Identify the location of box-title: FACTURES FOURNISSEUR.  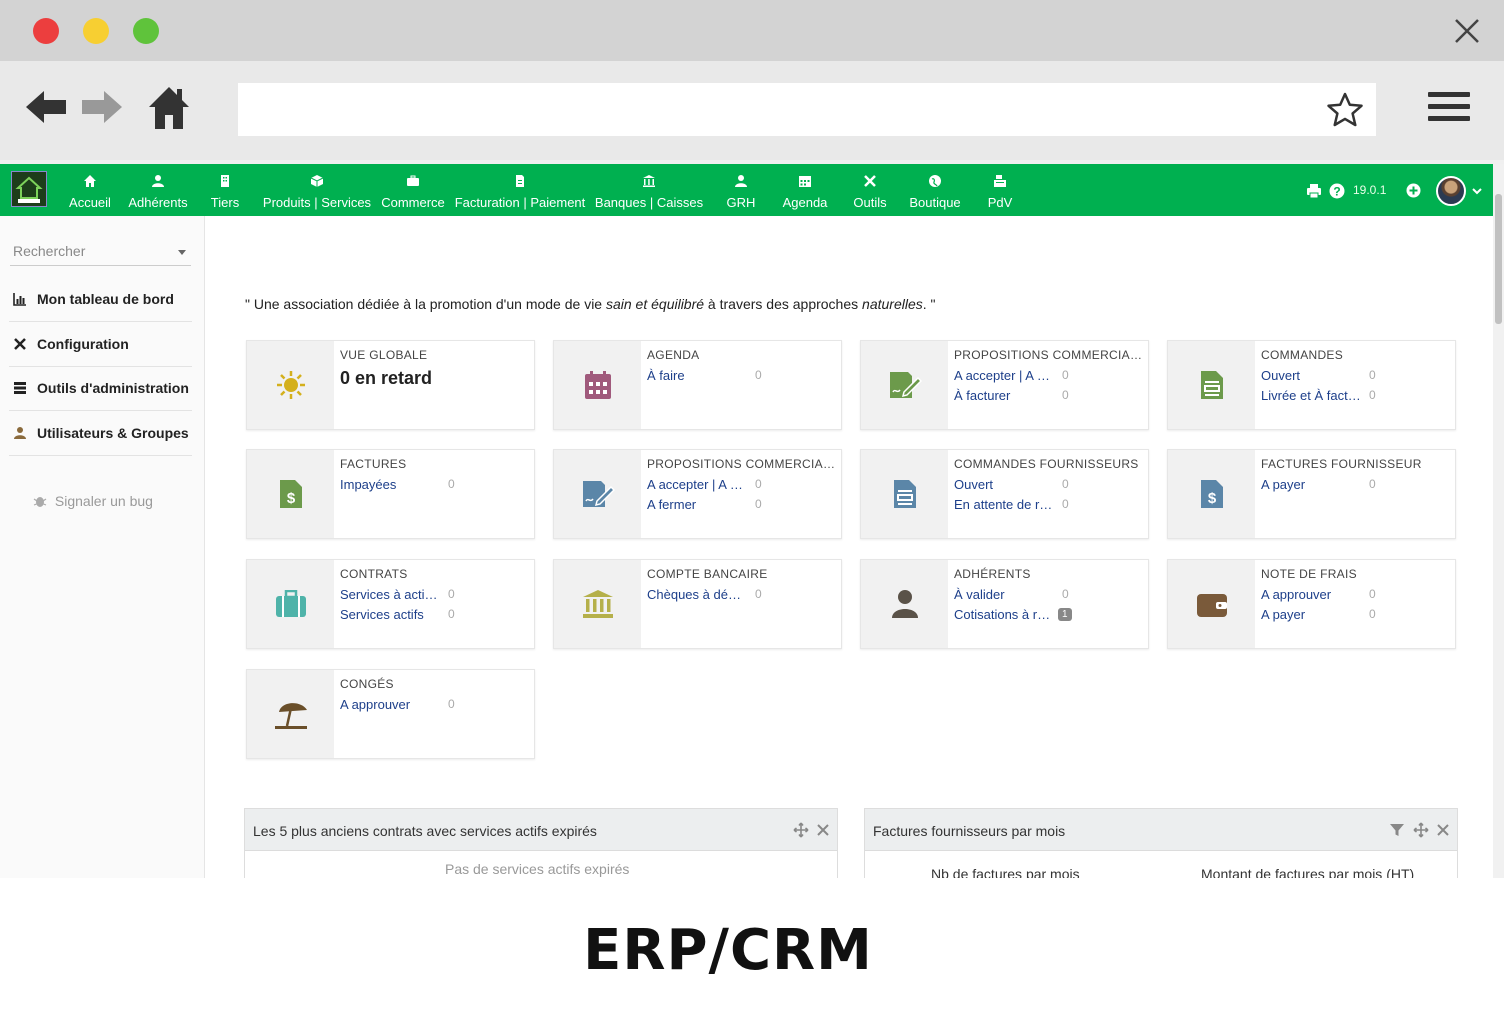
(1341, 464).